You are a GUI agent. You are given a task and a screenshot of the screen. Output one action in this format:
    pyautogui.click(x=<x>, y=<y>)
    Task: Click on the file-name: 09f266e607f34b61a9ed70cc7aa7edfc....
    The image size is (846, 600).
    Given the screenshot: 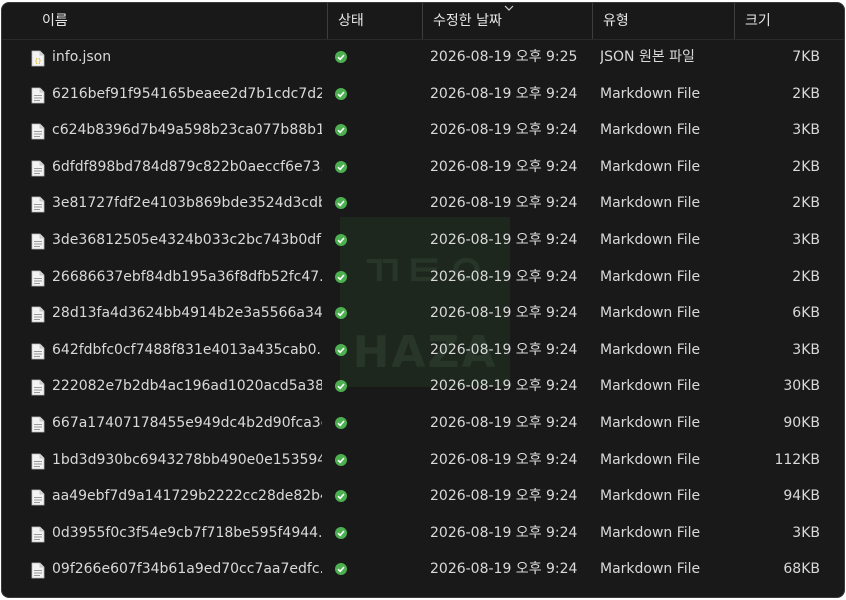 What is the action you would take?
    pyautogui.click(x=187, y=569)
    